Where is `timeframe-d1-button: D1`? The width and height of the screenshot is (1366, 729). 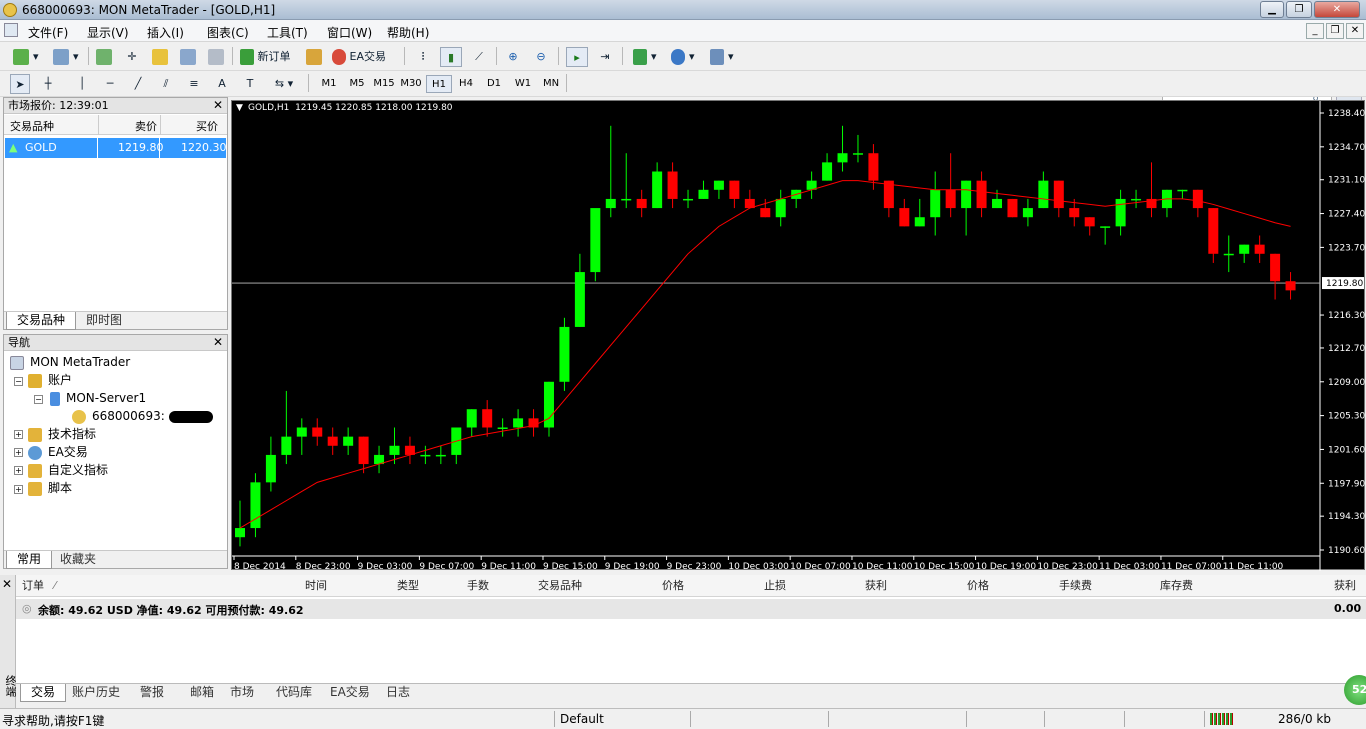
timeframe-d1-button: D1 is located at coordinates (494, 84).